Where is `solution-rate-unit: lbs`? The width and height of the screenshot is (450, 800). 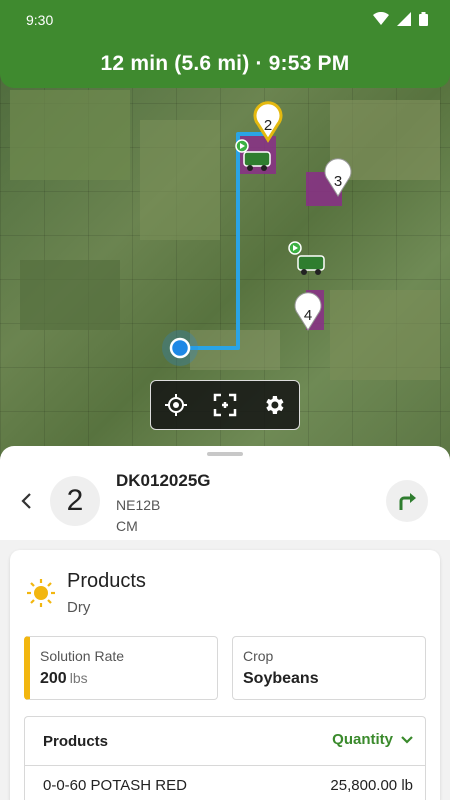
solution-rate-unit: lbs is located at coordinates (78, 678).